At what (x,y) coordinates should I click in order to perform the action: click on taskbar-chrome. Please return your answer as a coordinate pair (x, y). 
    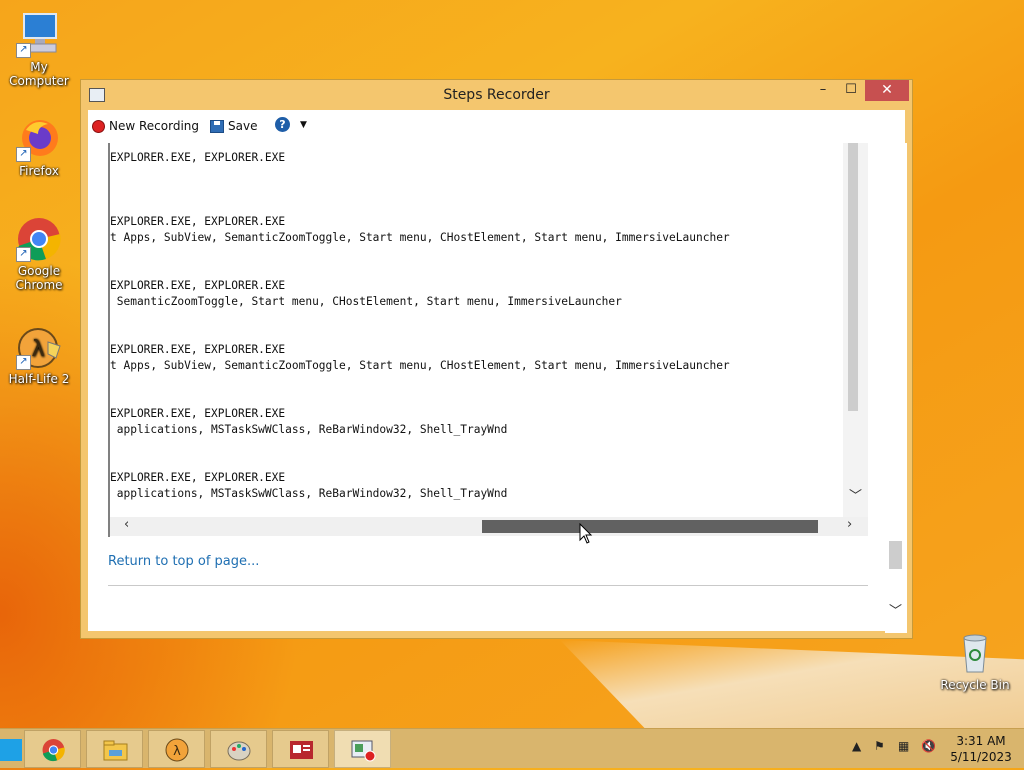
    Looking at the image, I should click on (52, 749).